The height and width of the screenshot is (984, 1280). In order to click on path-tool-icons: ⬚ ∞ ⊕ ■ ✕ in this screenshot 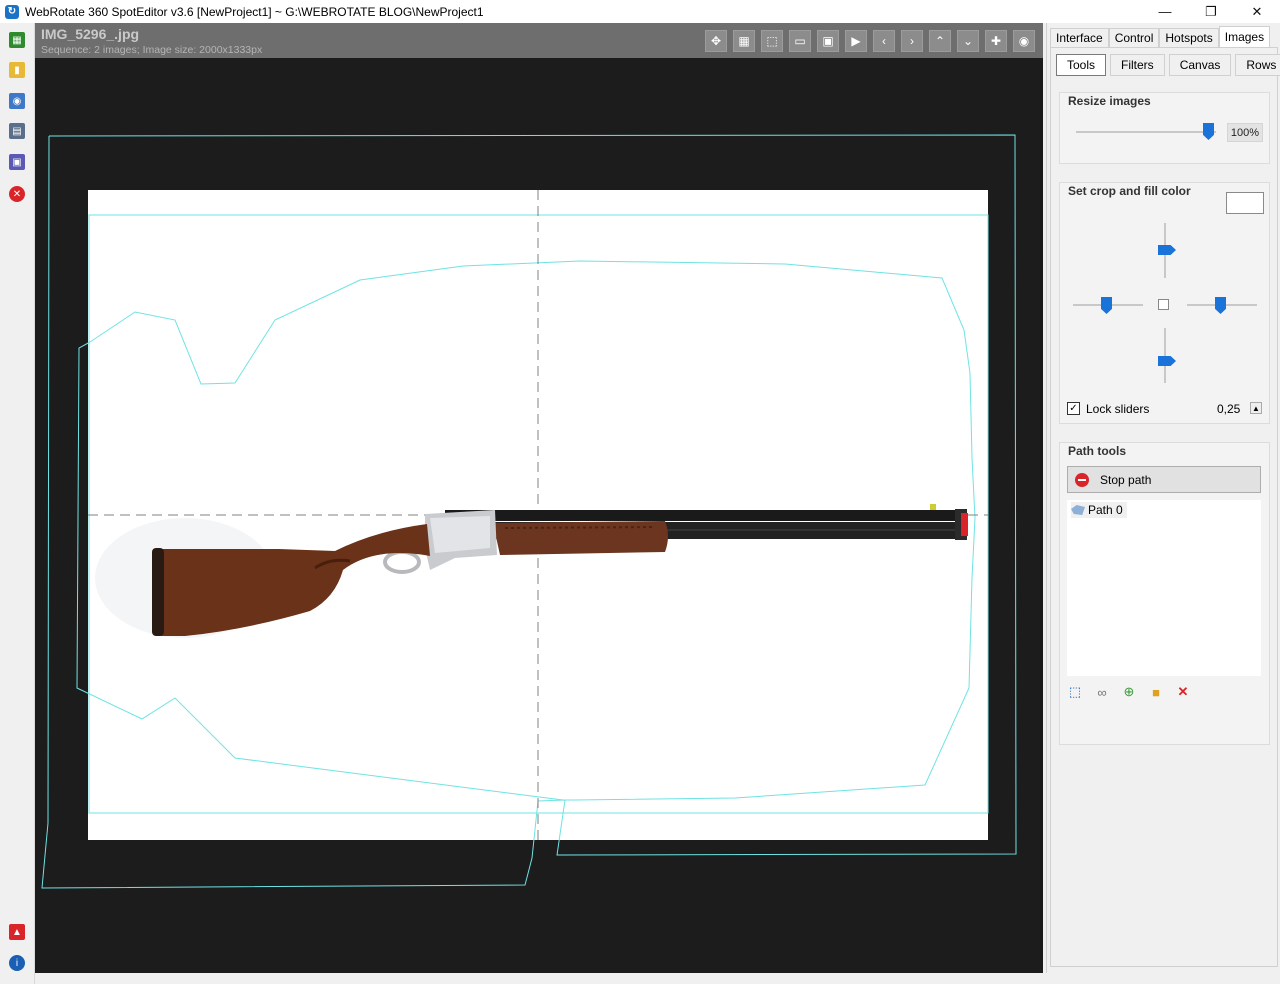, I will do `click(1129, 692)`.